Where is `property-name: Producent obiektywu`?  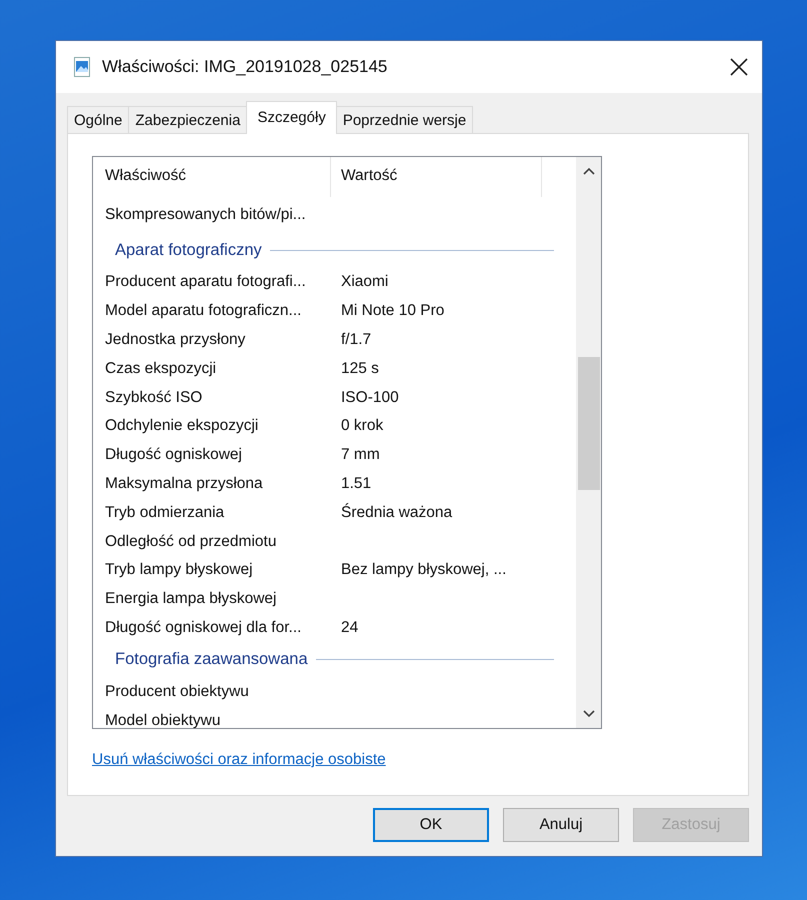
property-name: Producent obiektywu is located at coordinates (177, 691).